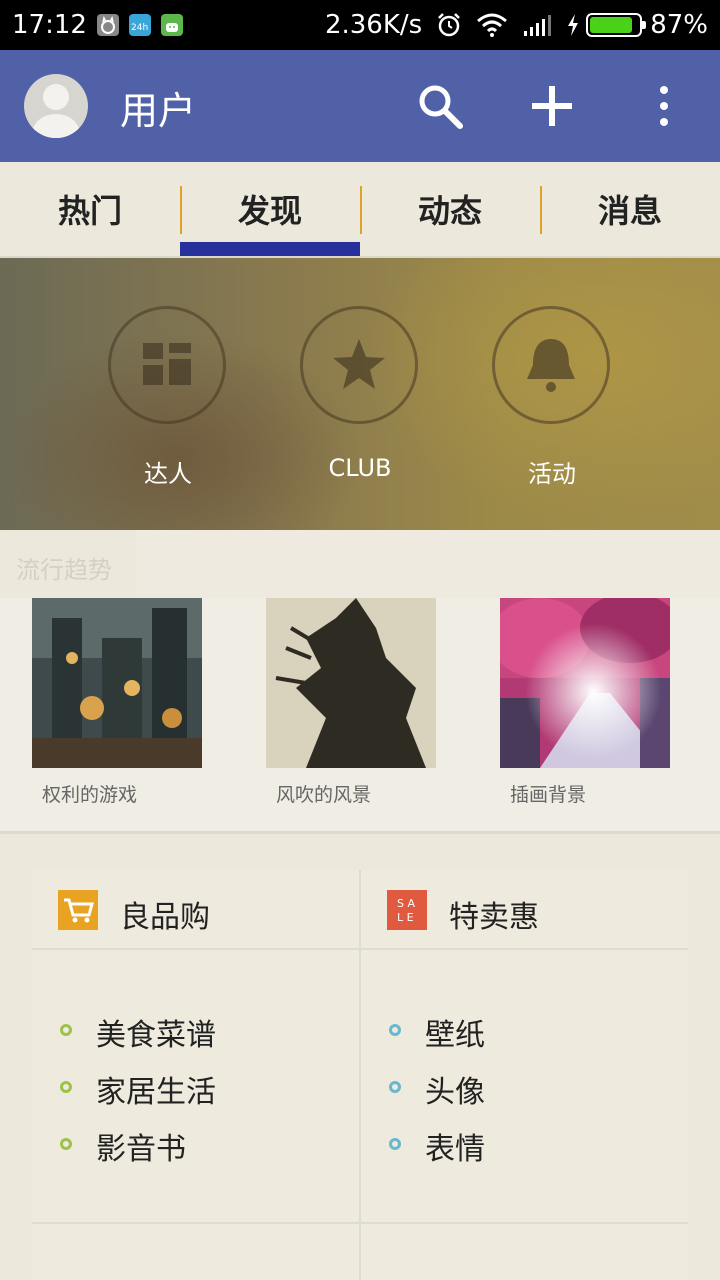  What do you see at coordinates (107, 25) in the screenshot?
I see `cat-notification-icon` at bounding box center [107, 25].